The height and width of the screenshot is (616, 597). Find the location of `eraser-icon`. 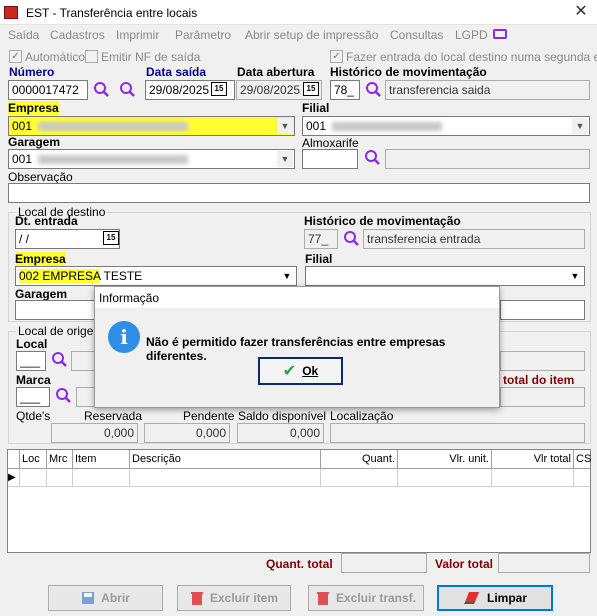

eraser-icon is located at coordinates (471, 598).